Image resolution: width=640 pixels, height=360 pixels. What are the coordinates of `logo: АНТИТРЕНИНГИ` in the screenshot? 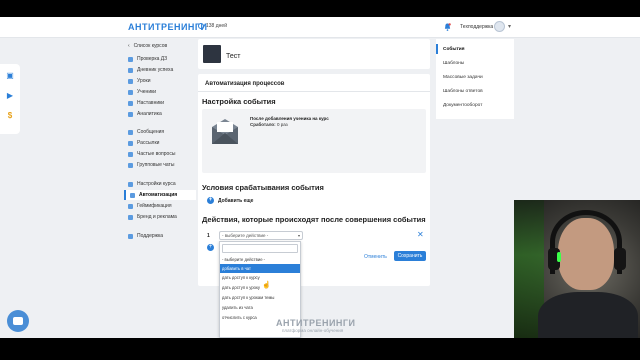 It's located at (168, 27).